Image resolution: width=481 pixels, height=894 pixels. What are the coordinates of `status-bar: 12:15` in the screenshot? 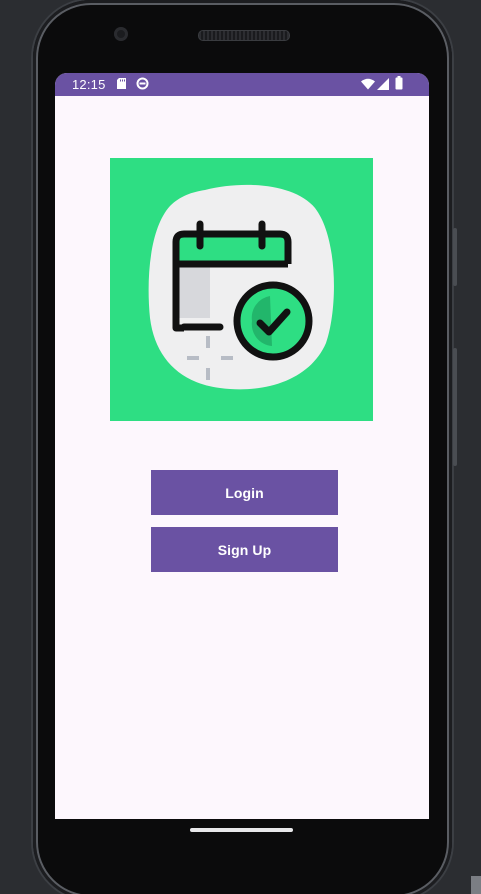 It's located at (242, 84).